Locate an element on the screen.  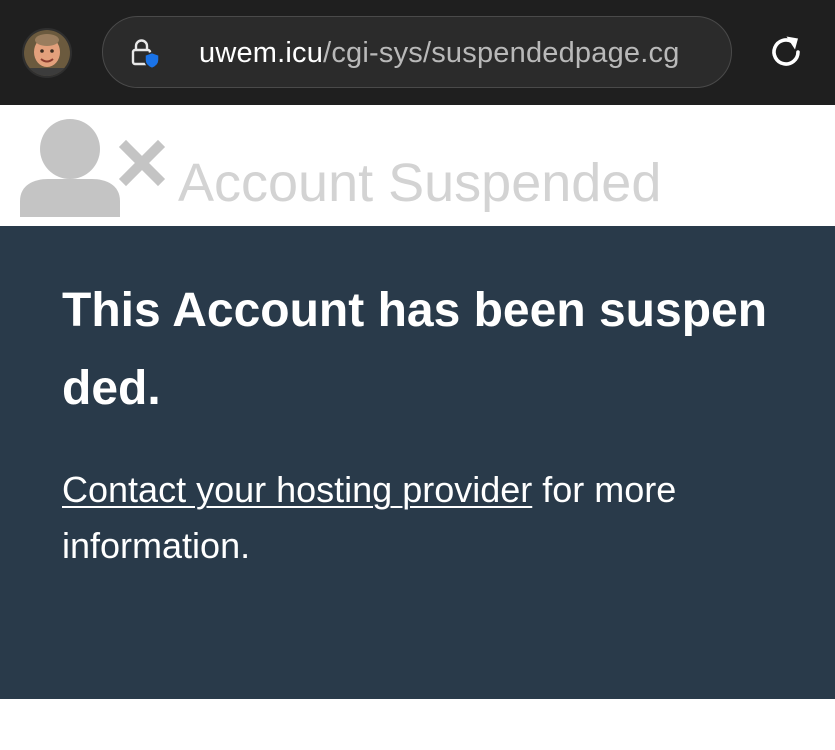
lock-shield-icon is located at coordinates (144, 53).